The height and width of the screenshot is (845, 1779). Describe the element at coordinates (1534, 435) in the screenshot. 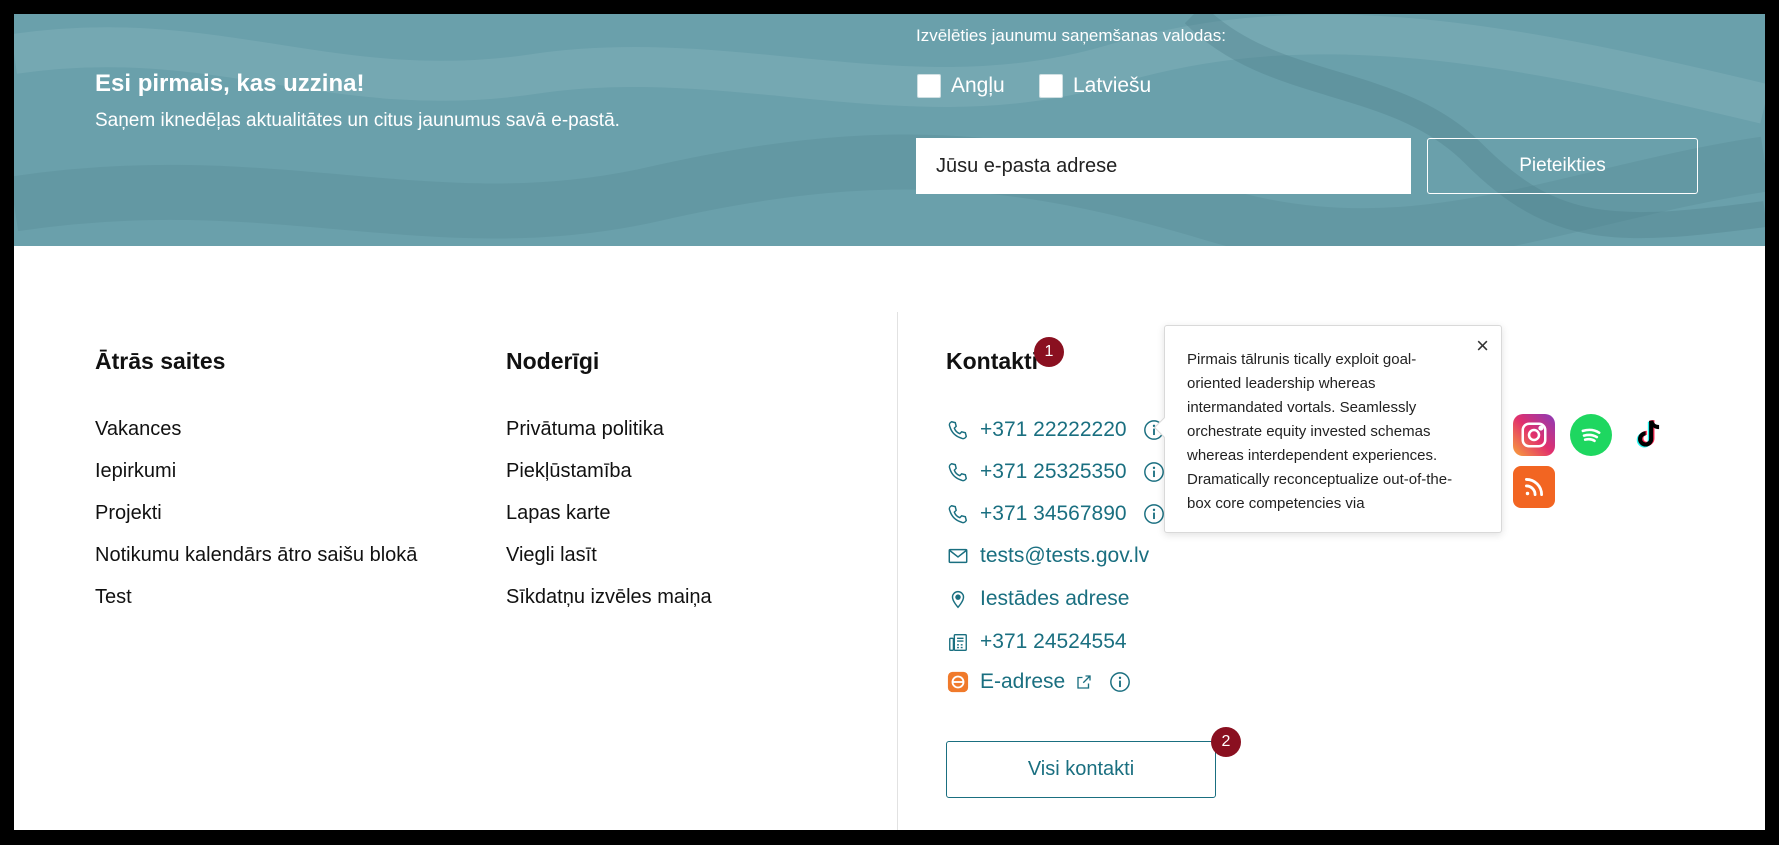

I see `instagram-icon` at that location.